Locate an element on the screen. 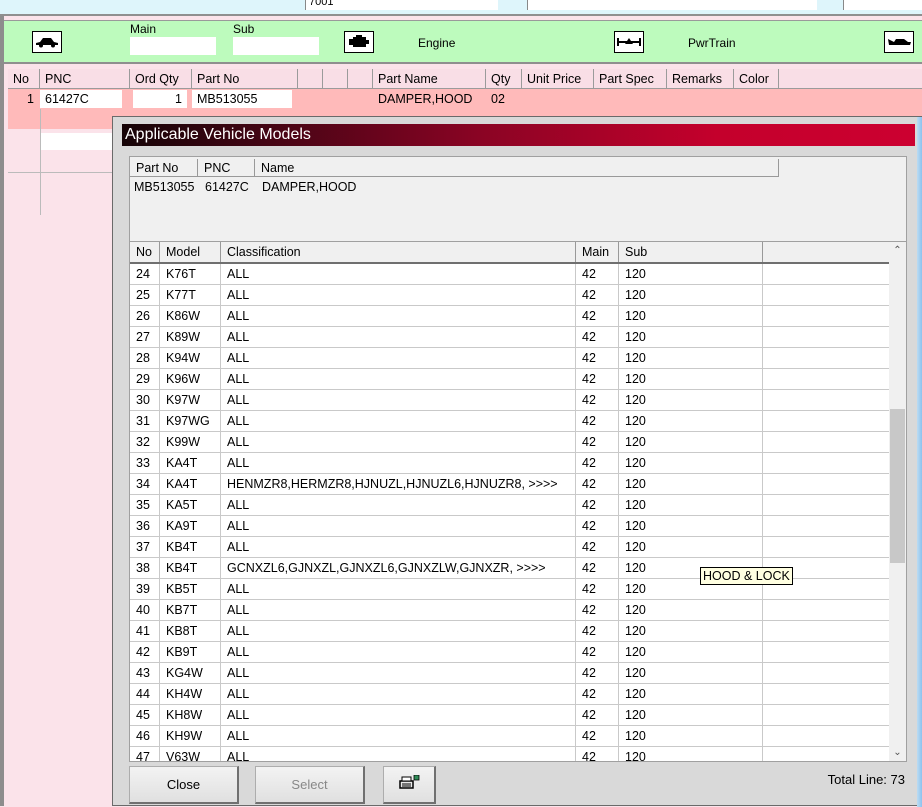  list-row: 26 K86W ALL 42 120 is located at coordinates (510, 316).